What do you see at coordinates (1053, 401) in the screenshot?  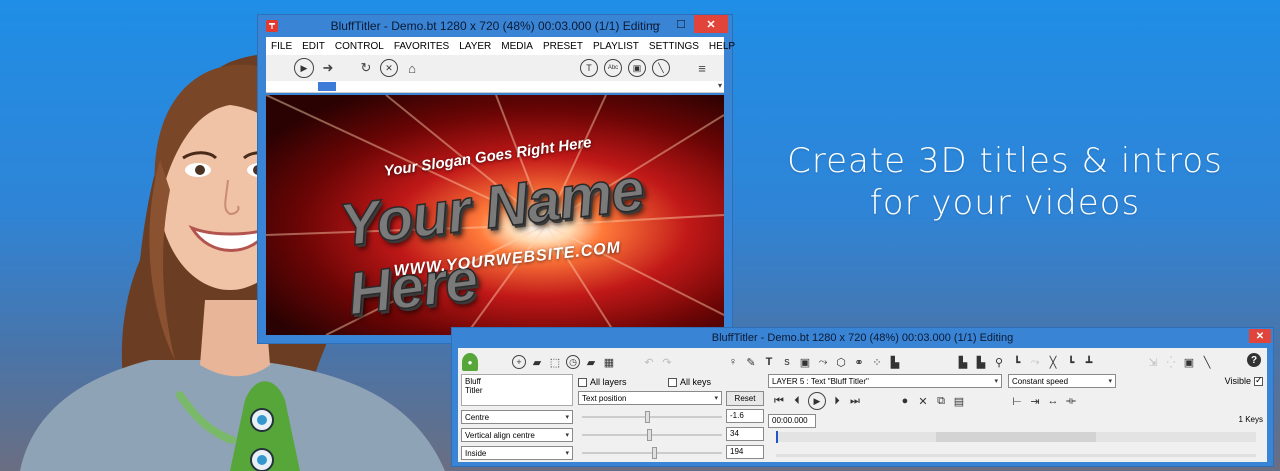 I see `key-range-icon: ↔` at bounding box center [1053, 401].